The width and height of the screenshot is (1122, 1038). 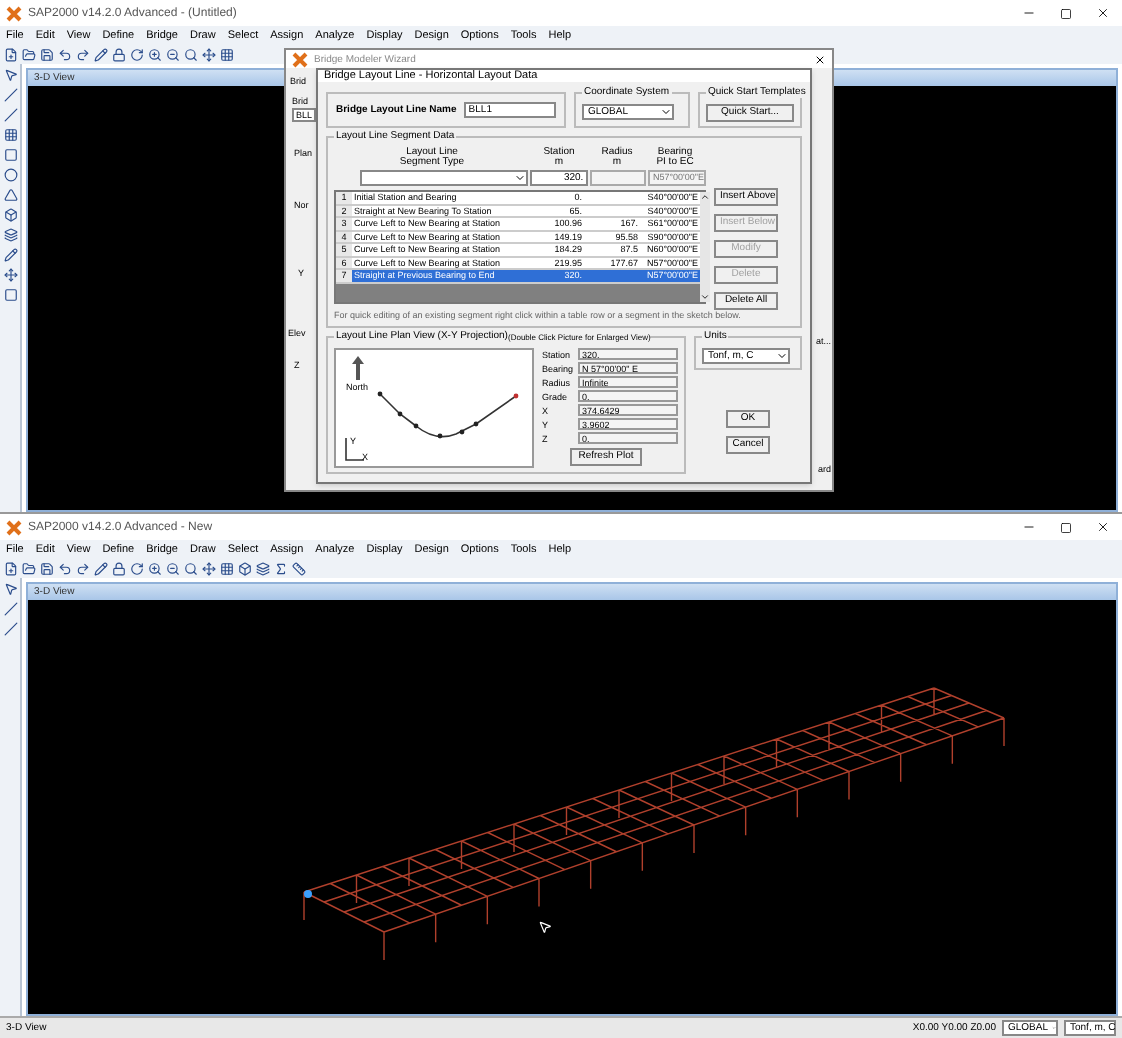 I want to click on radius-field, so click(x=618, y=178).